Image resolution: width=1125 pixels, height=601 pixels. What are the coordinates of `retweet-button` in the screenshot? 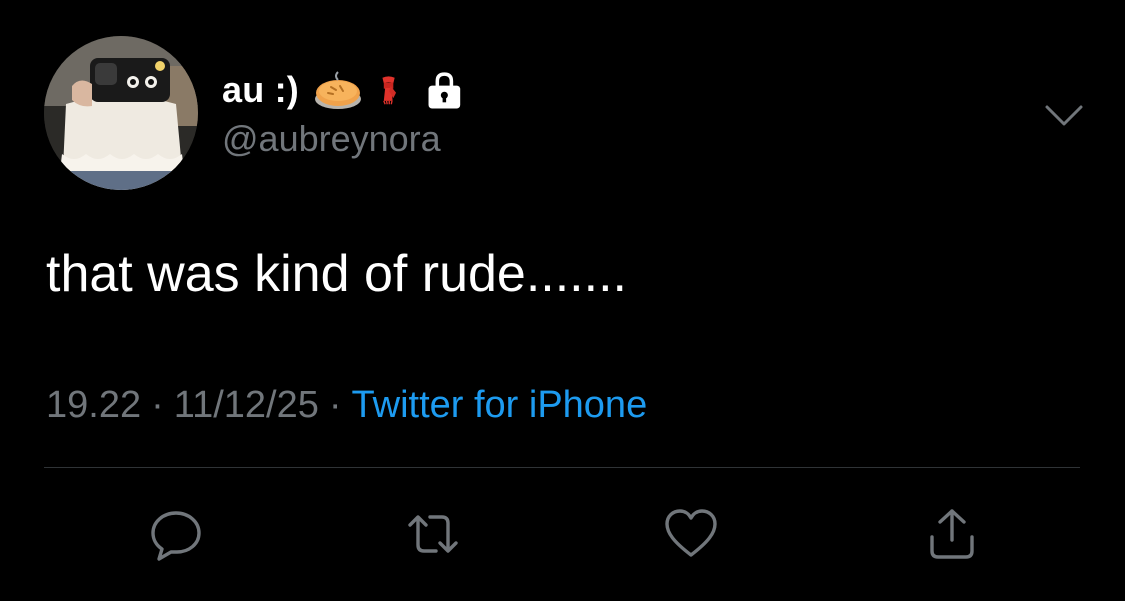 It's located at (433, 534).